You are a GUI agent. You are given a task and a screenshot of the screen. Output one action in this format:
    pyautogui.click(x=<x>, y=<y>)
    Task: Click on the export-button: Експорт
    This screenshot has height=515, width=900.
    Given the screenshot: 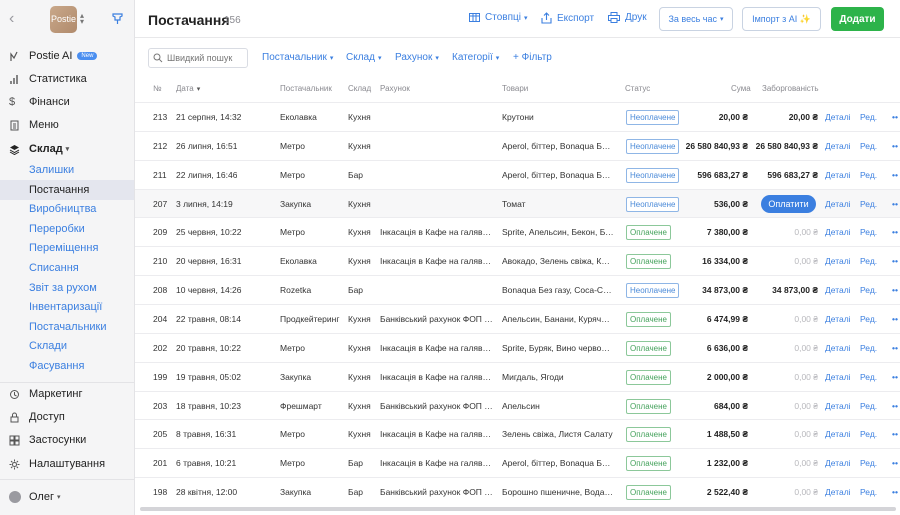 What is the action you would take?
    pyautogui.click(x=567, y=18)
    